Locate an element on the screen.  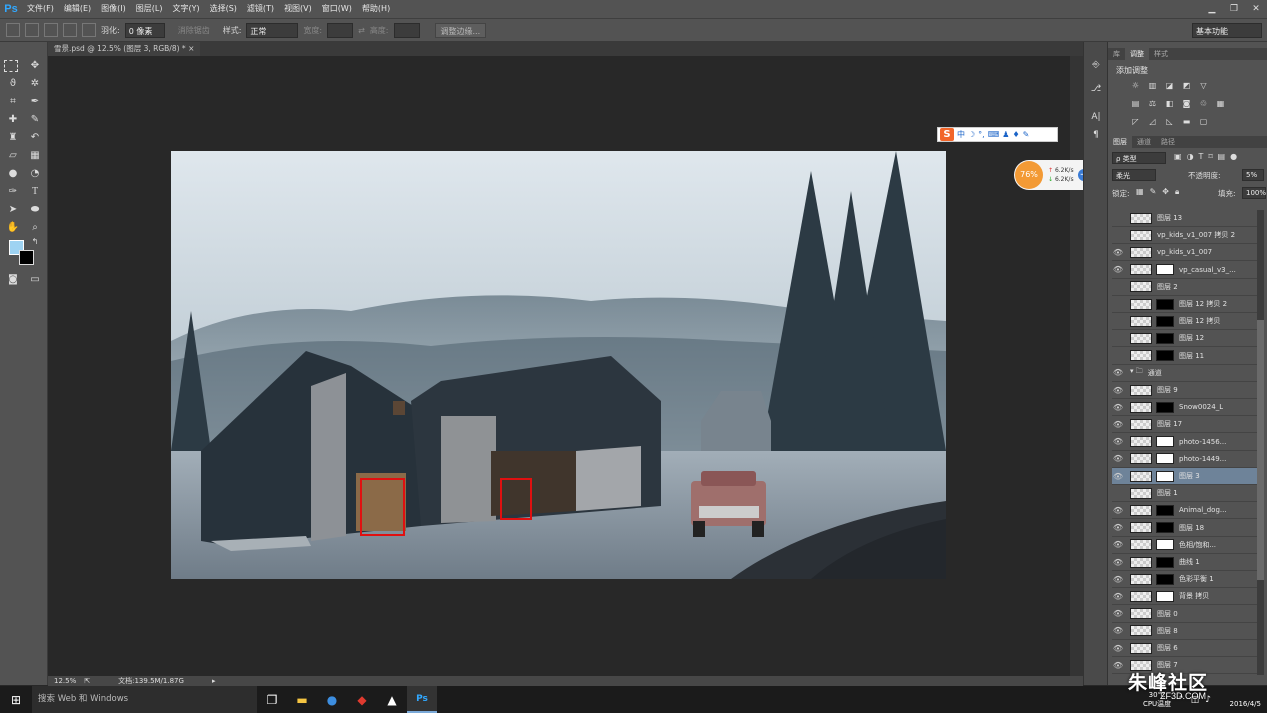
tab-channels: 通道 is located at coordinates (1144, 142).